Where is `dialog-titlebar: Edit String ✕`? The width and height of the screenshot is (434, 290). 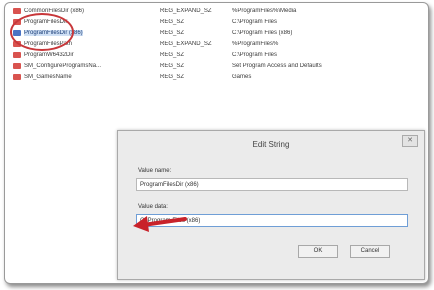 dialog-titlebar: Edit String ✕ is located at coordinates (271, 144).